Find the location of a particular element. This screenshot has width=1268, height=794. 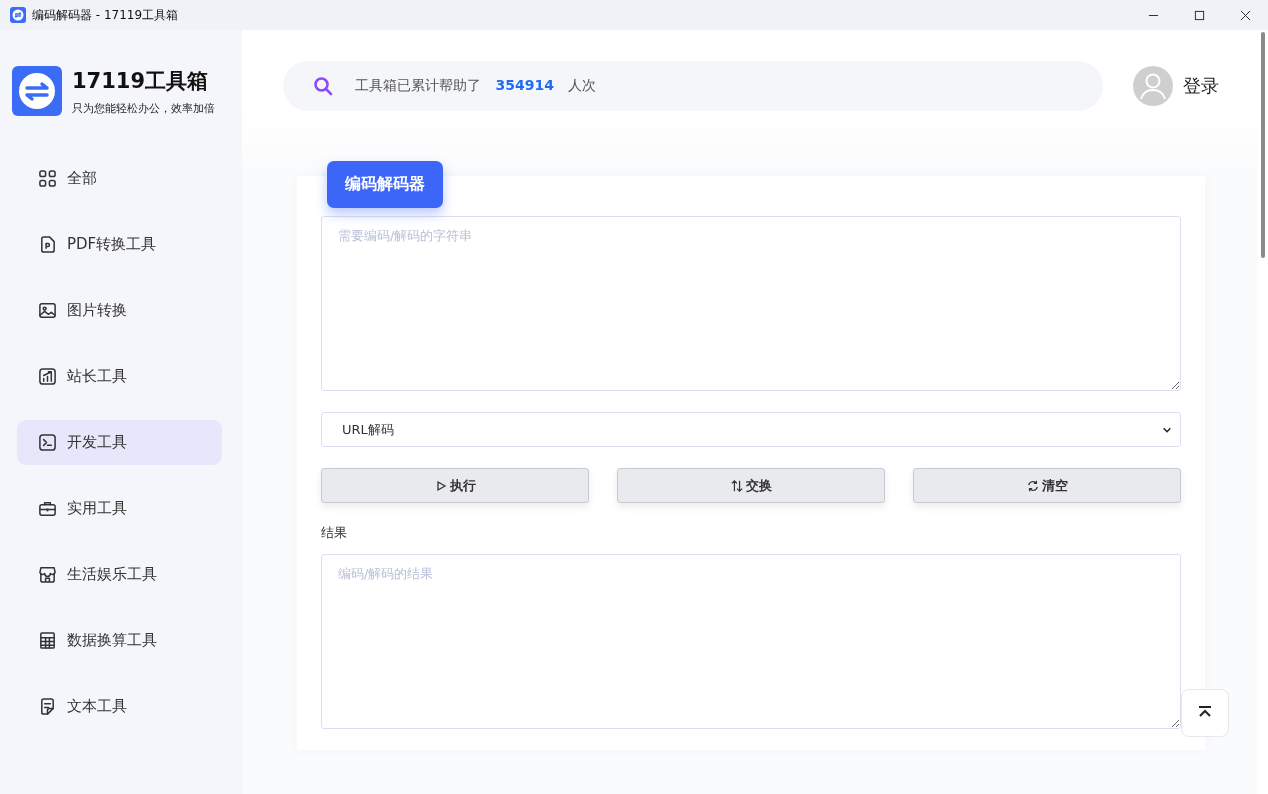

swap-icon is located at coordinates (736, 485).